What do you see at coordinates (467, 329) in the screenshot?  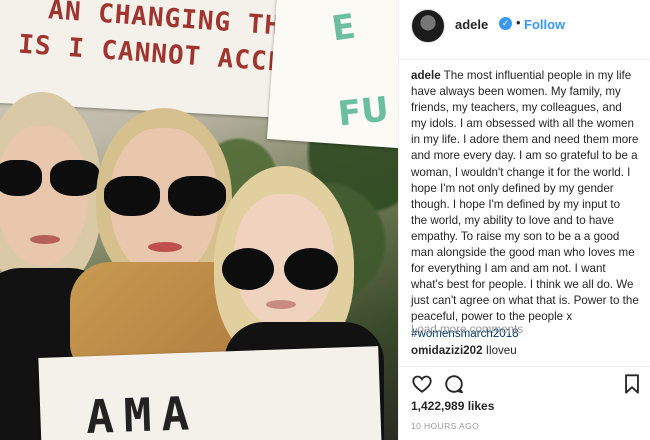 I see `load-more-comments-link: Load more comments` at bounding box center [467, 329].